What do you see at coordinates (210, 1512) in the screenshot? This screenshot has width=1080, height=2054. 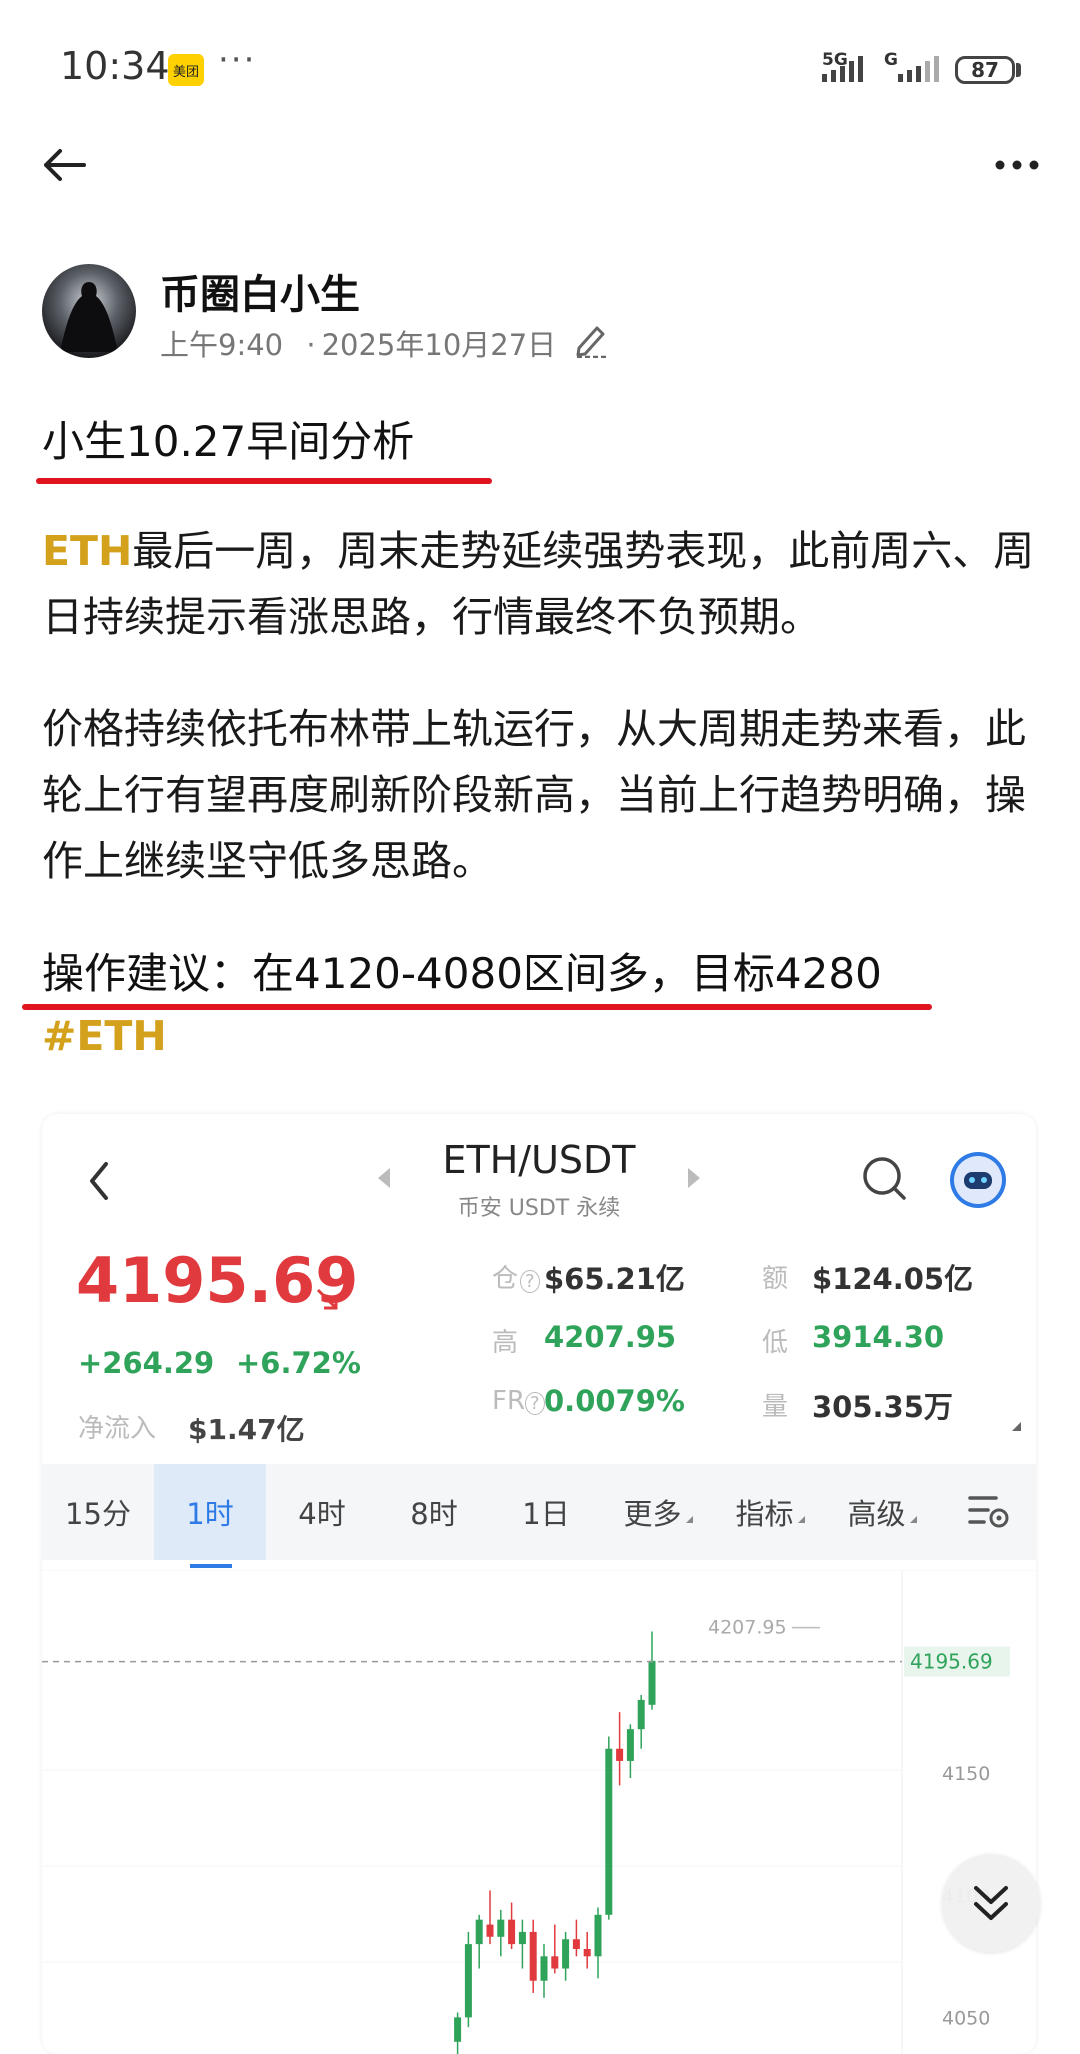 I see `tab-1h: 1时` at bounding box center [210, 1512].